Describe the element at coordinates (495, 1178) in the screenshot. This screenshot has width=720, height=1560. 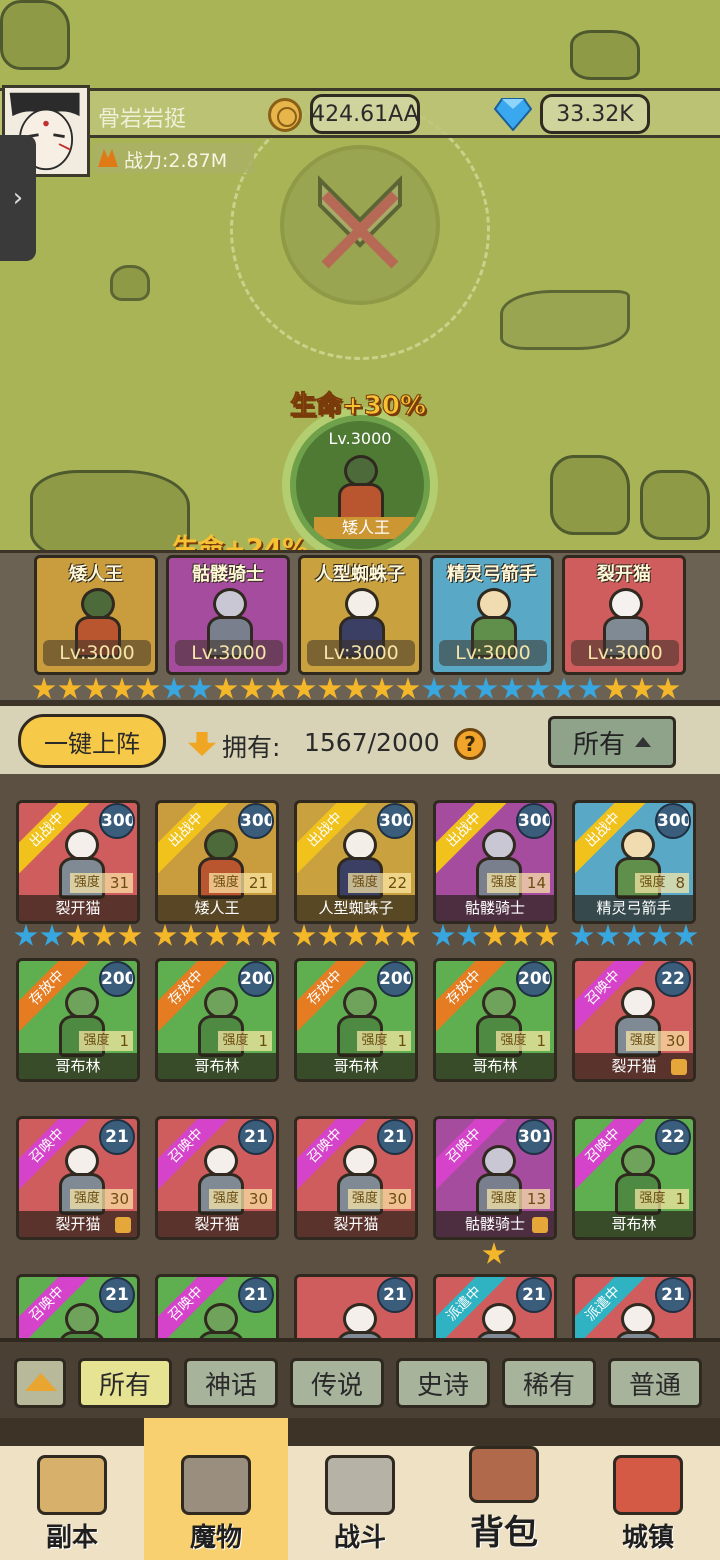
I see `monster-card: 召唤中 301 强度 13 骷髅骑士` at that location.